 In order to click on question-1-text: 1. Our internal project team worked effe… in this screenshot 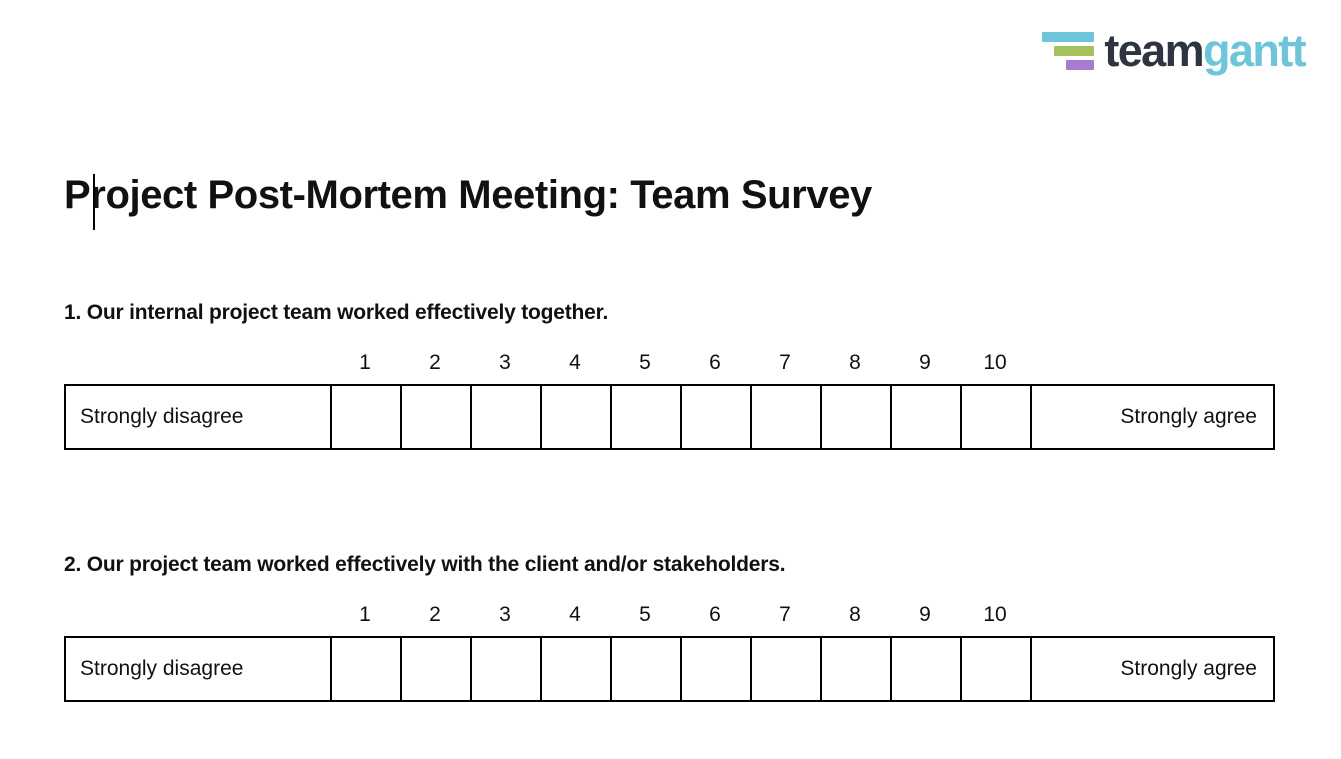, I will do `click(336, 312)`.